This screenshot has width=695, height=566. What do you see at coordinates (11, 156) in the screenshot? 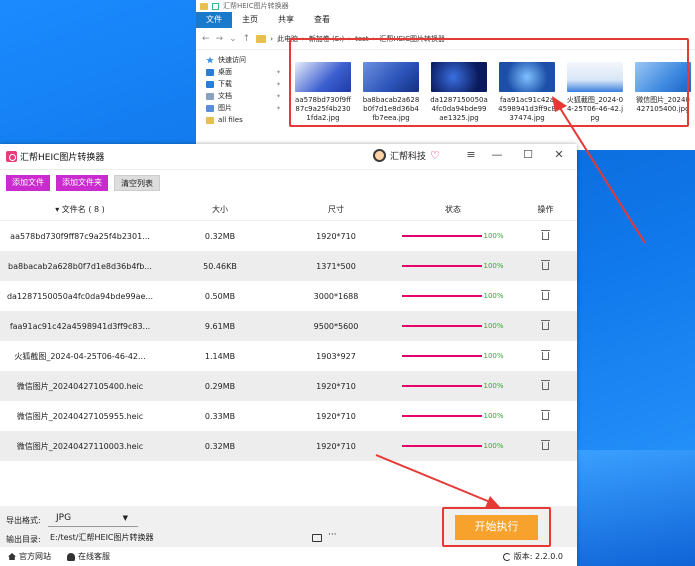
I see `app-logo-icon` at bounding box center [11, 156].